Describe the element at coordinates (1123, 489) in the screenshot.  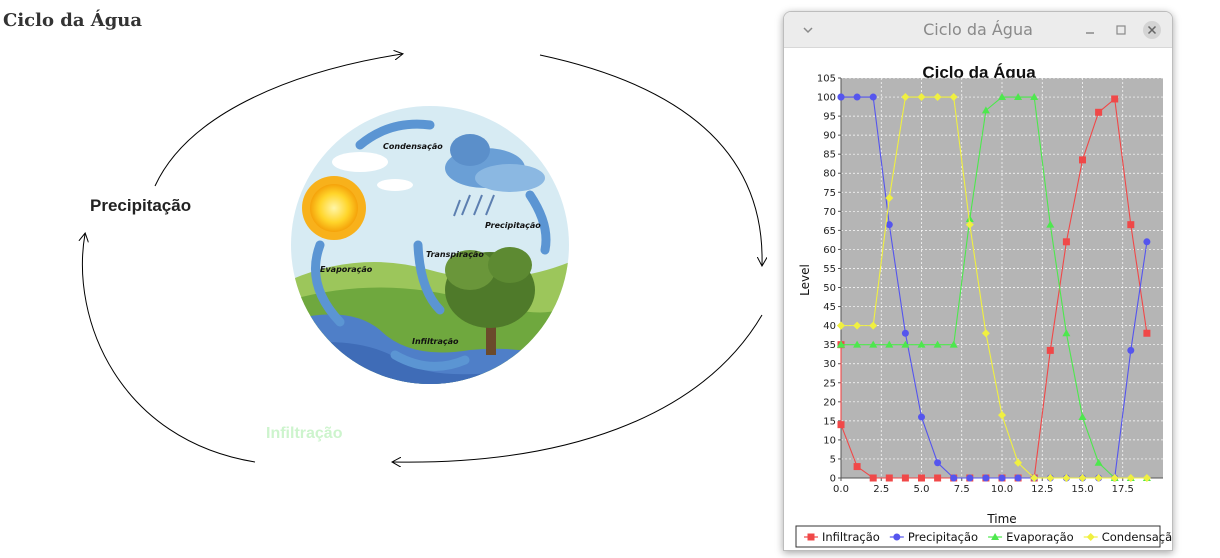
I see `x-tick-label: 17.5` at that location.